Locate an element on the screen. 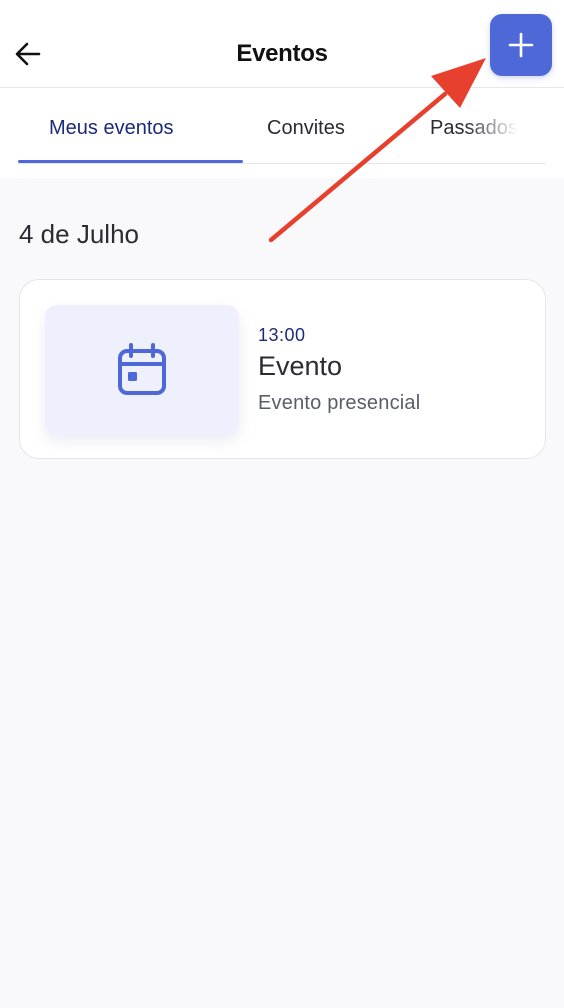 This screenshot has height=1008, width=564. event-time: 13:00 is located at coordinates (282, 335).